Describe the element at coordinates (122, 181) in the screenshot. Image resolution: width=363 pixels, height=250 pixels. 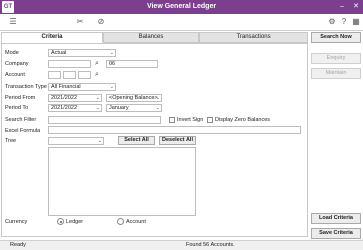
I see `tree-list` at that location.